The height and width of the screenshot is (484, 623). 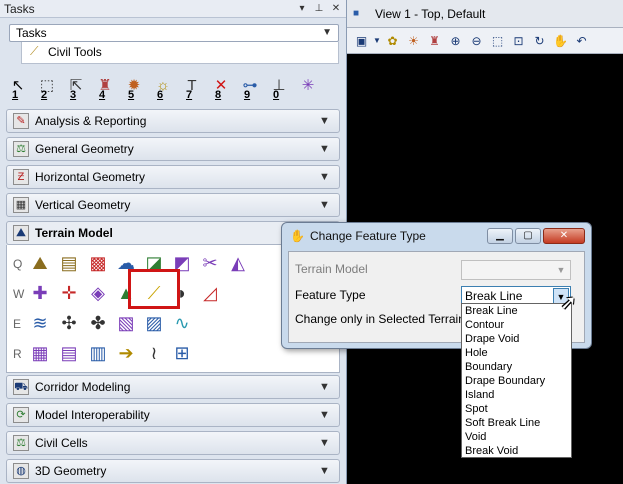 I want to click on row-letter-q: Q, so click(x=18, y=264).